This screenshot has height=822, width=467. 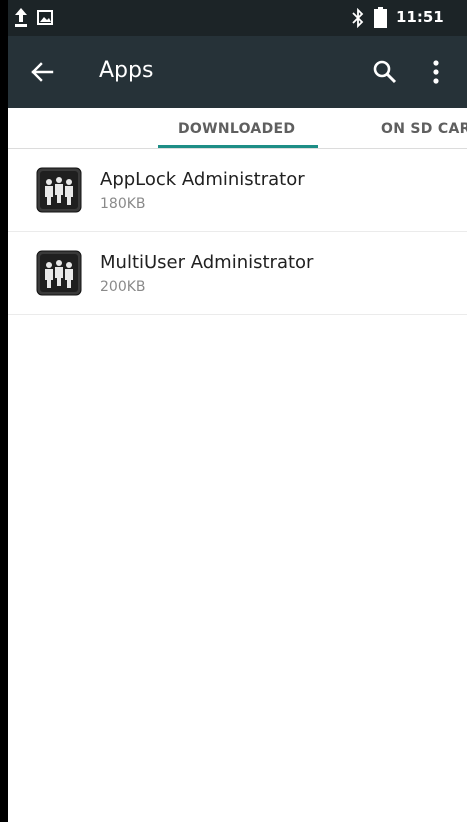 I want to click on tab-bar: DOWNLOADED ON SD CARD, so click(x=237, y=128).